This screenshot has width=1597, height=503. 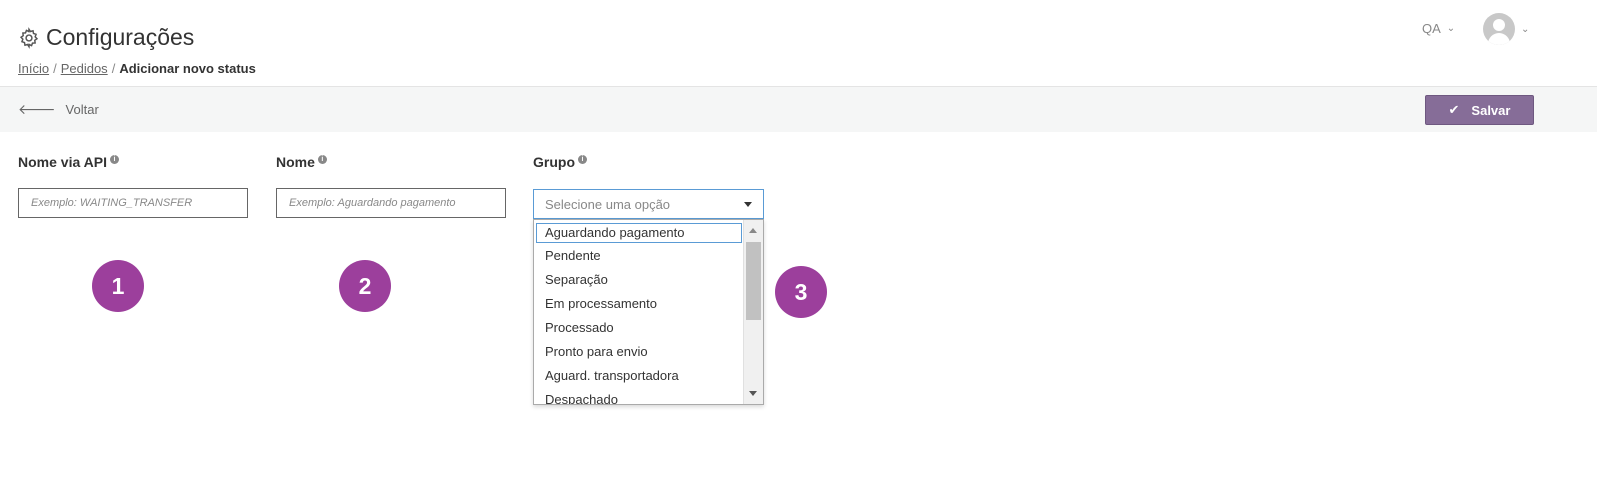 What do you see at coordinates (365, 286) in the screenshot?
I see `annotation-badge-2: 2` at bounding box center [365, 286].